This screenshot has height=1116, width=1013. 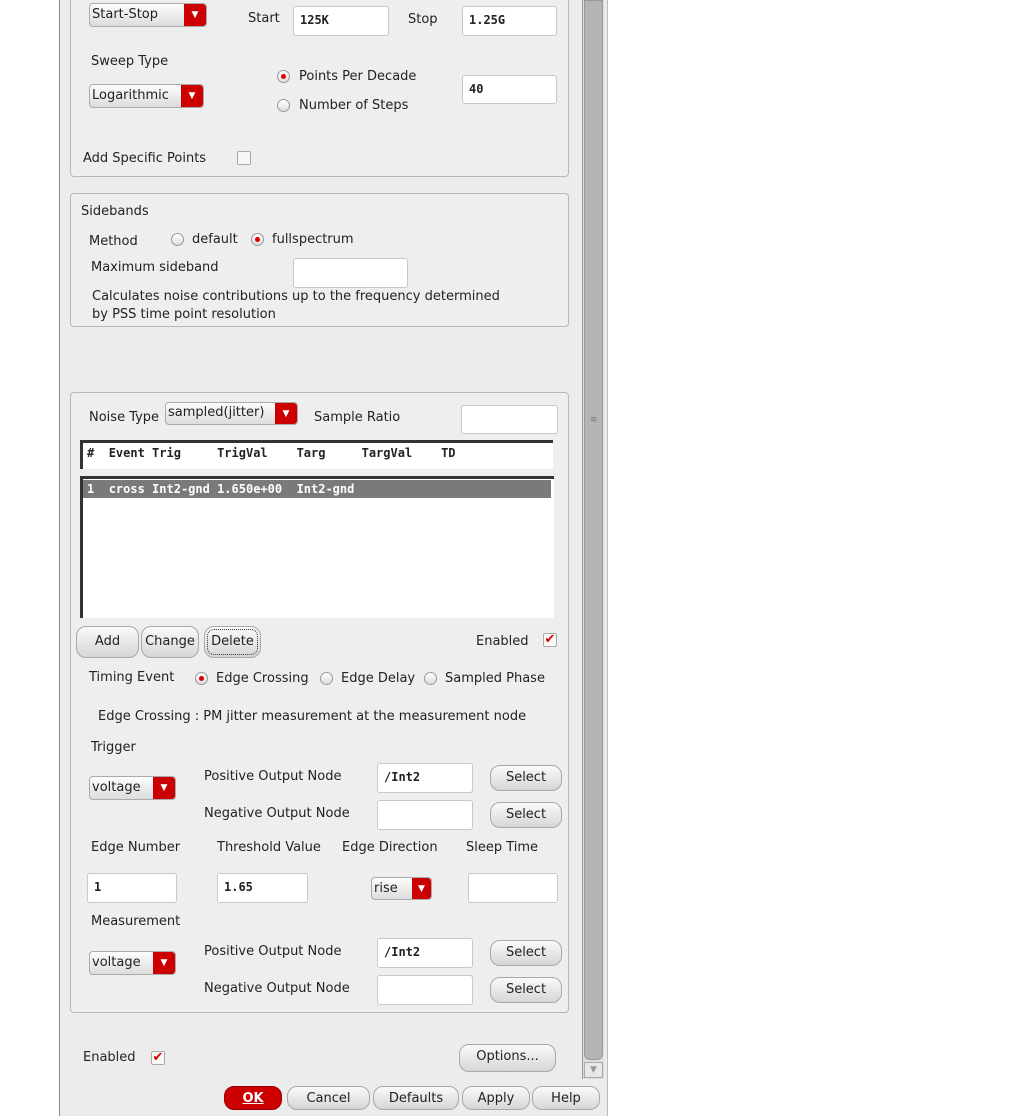 What do you see at coordinates (132, 888) in the screenshot?
I see `edge-number-input: 1` at bounding box center [132, 888].